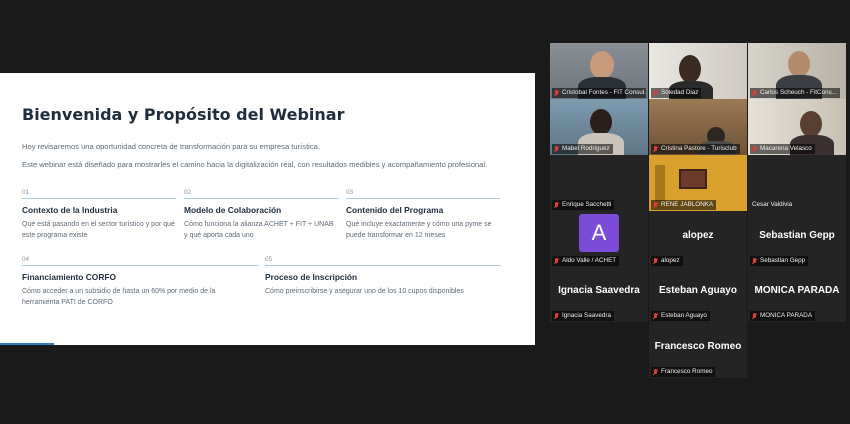 This screenshot has height=424, width=850. What do you see at coordinates (140, 261) in the screenshot?
I see `topic-number: 04` at bounding box center [140, 261].